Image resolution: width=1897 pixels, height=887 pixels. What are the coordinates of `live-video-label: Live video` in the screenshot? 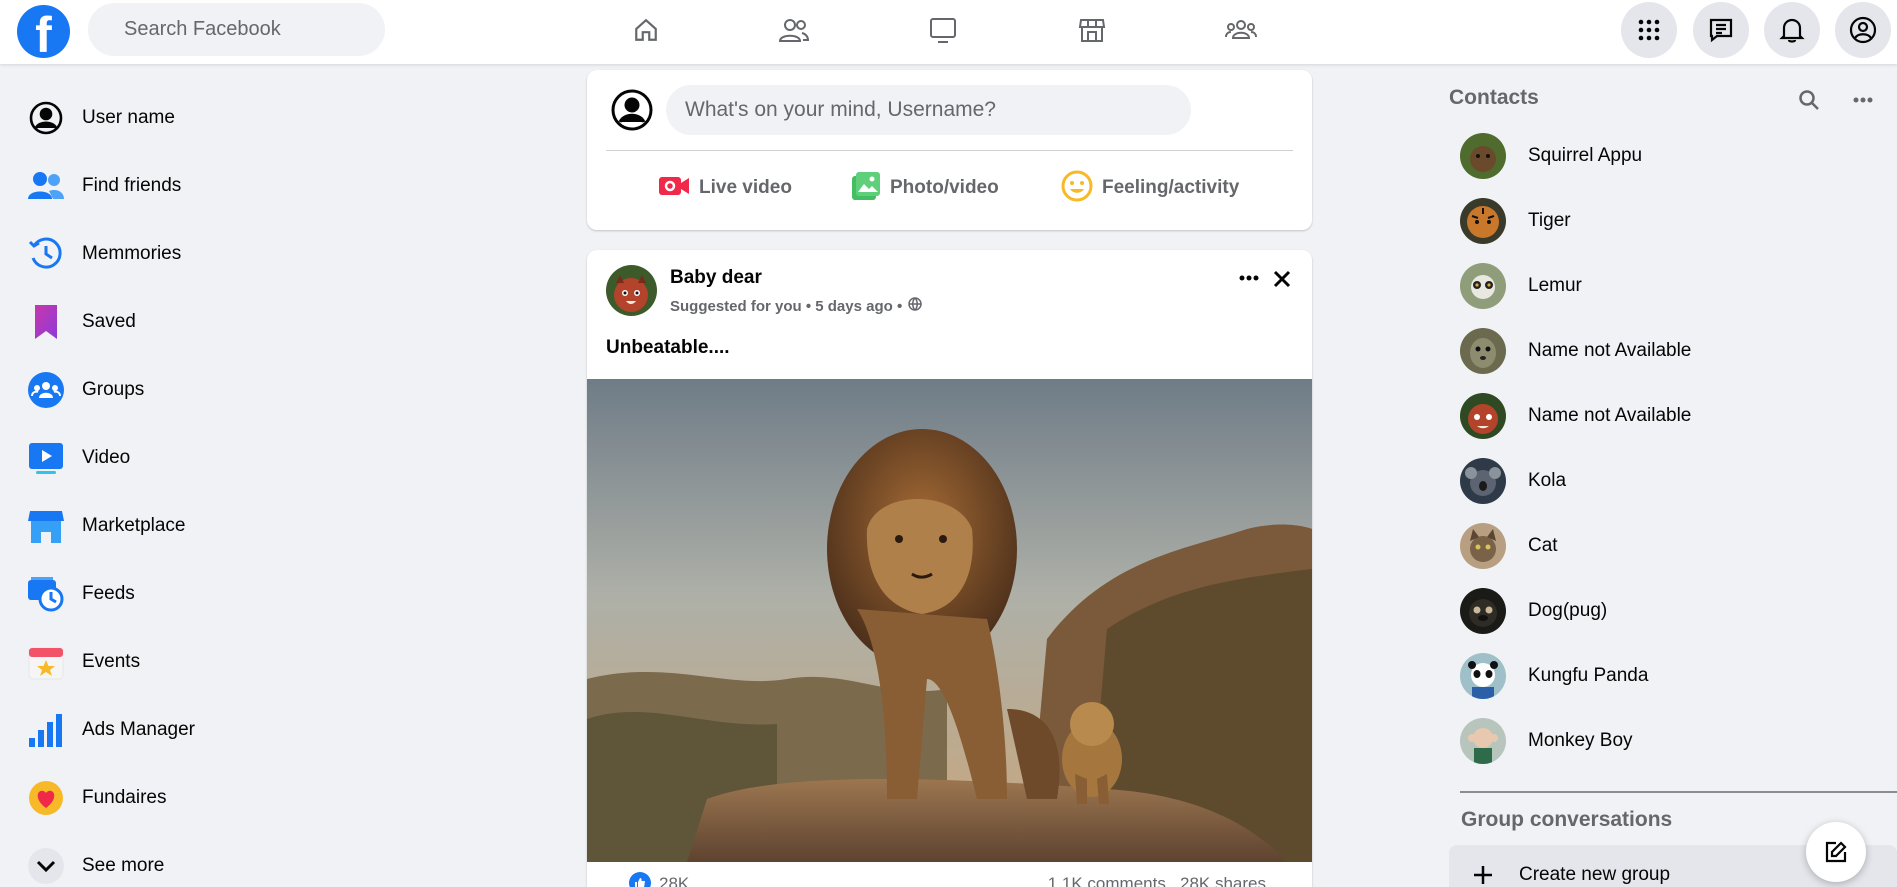 It's located at (745, 187).